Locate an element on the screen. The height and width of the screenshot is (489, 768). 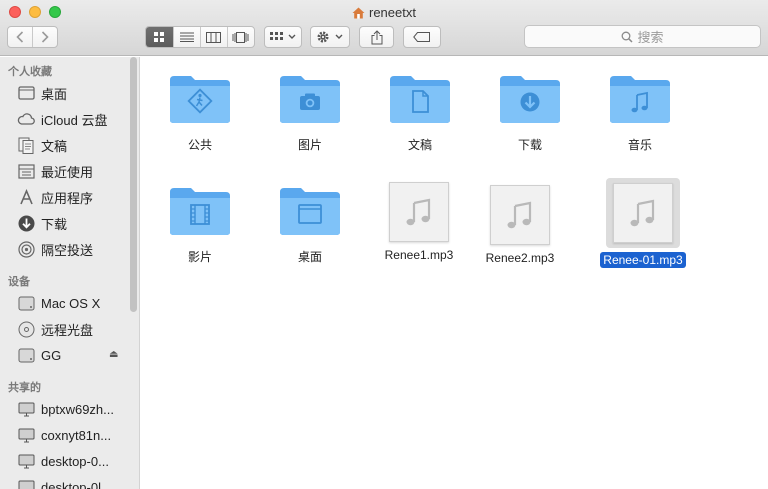
item-label: 下载 is located at coordinates (529, 145).